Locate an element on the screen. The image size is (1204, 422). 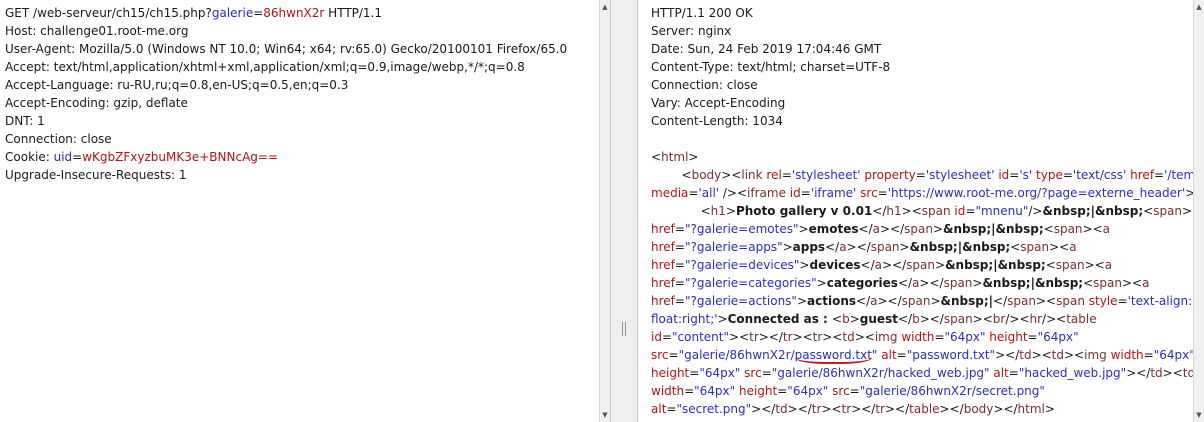
code-token: HTTP/1.1 is located at coordinates (353, 13).